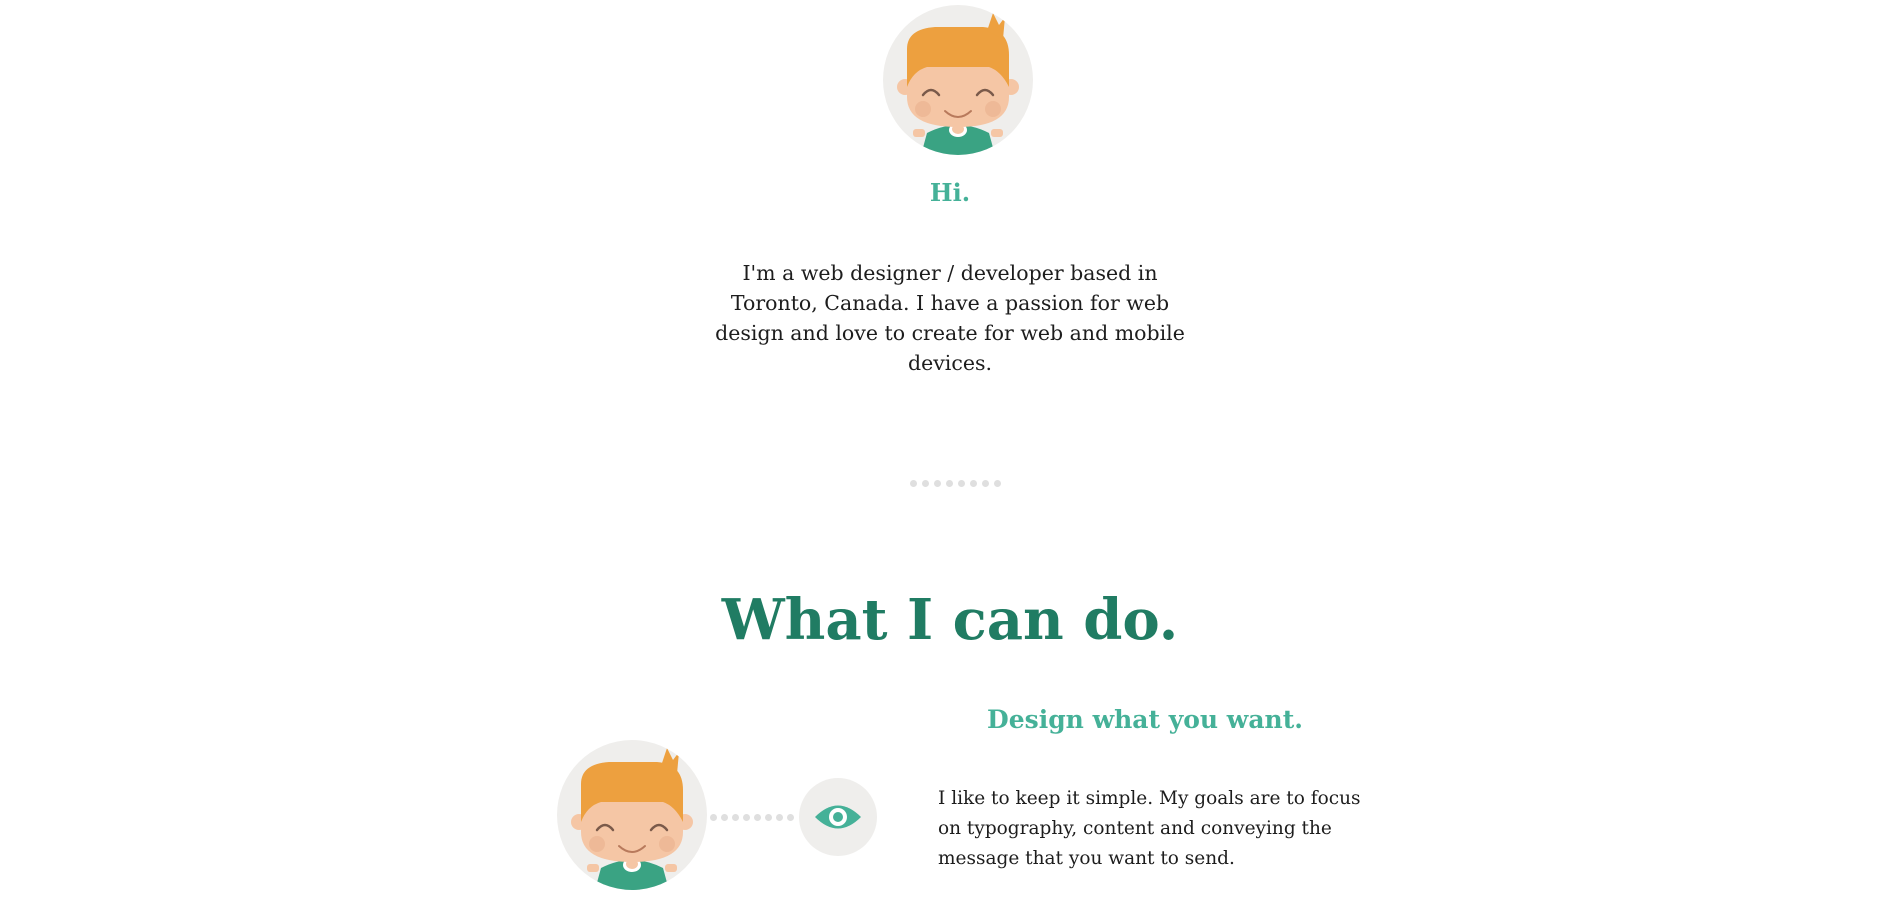 The image size is (1900, 909). Describe the element at coordinates (1145, 719) in the screenshot. I see `skill-title: Design what you want.` at that location.